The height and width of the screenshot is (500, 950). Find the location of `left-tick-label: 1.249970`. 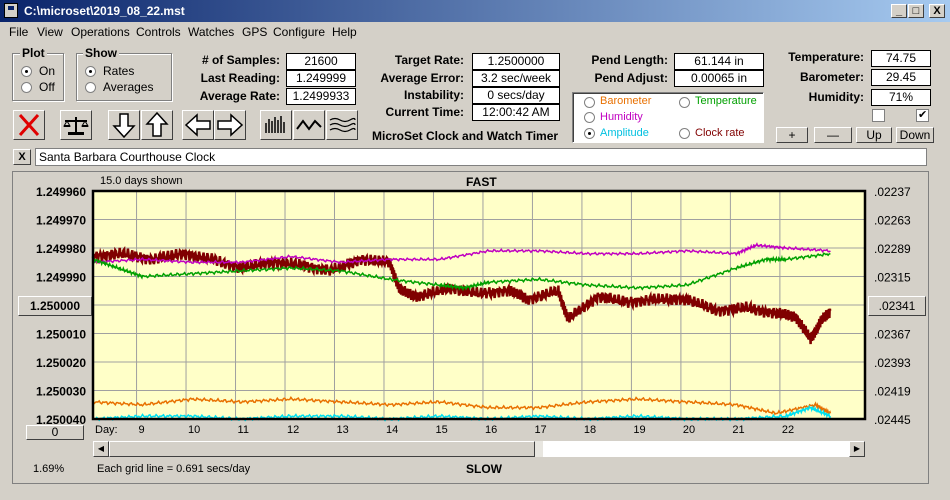

left-tick-label: 1.249970 is located at coordinates (61, 221).